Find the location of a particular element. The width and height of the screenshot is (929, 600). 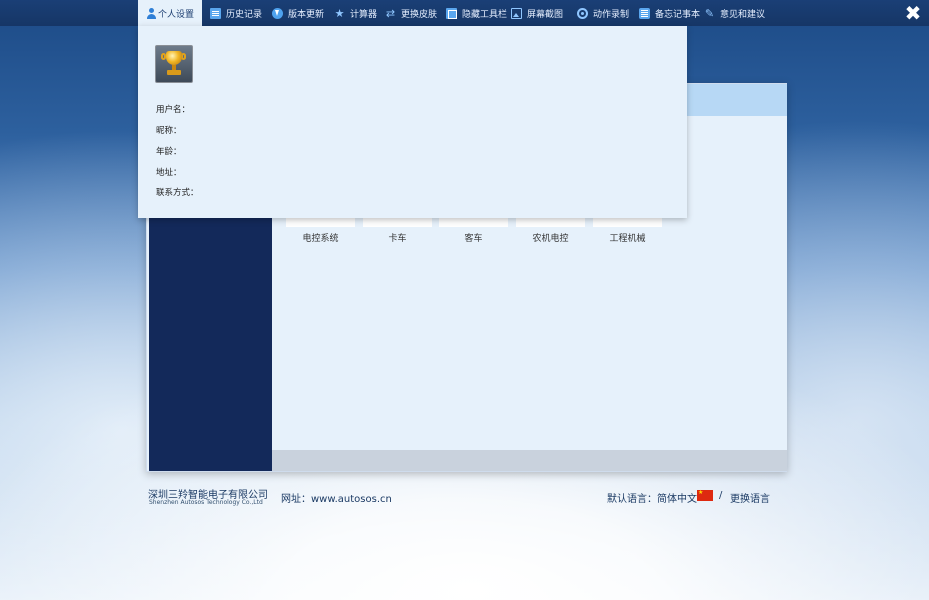

swap-icon: ⇄ is located at coordinates (390, 13).